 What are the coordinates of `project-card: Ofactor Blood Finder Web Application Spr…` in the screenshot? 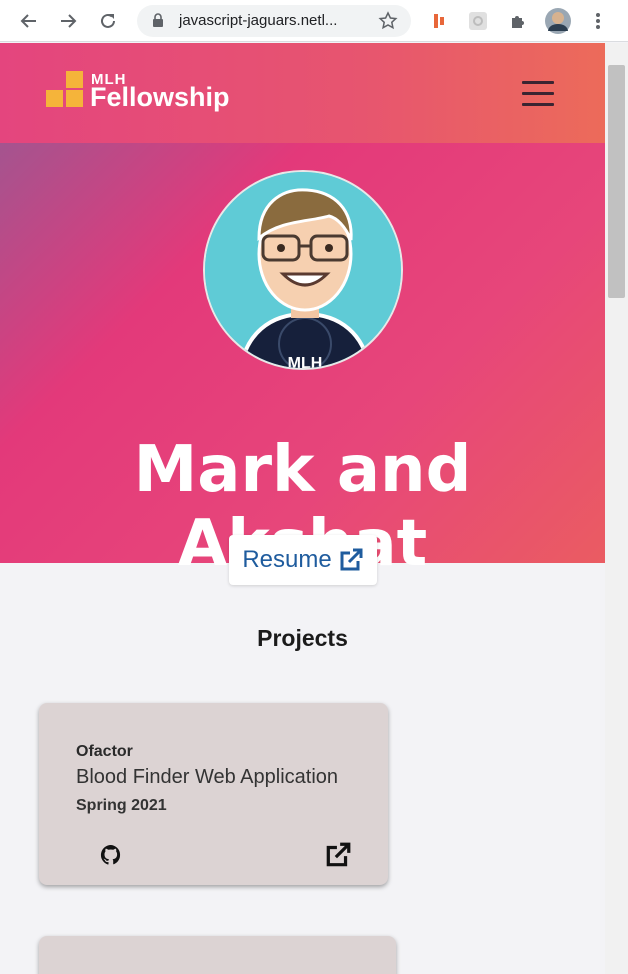 It's located at (213, 794).